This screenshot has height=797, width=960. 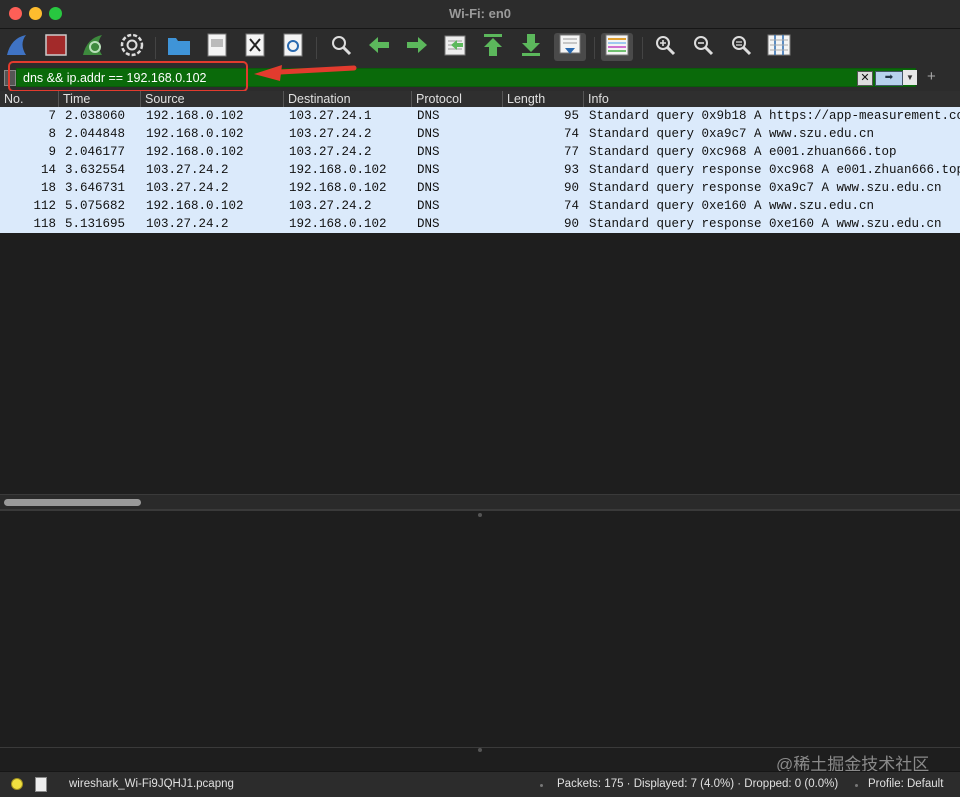 I want to click on restart-fin-icon, so click(x=94, y=47).